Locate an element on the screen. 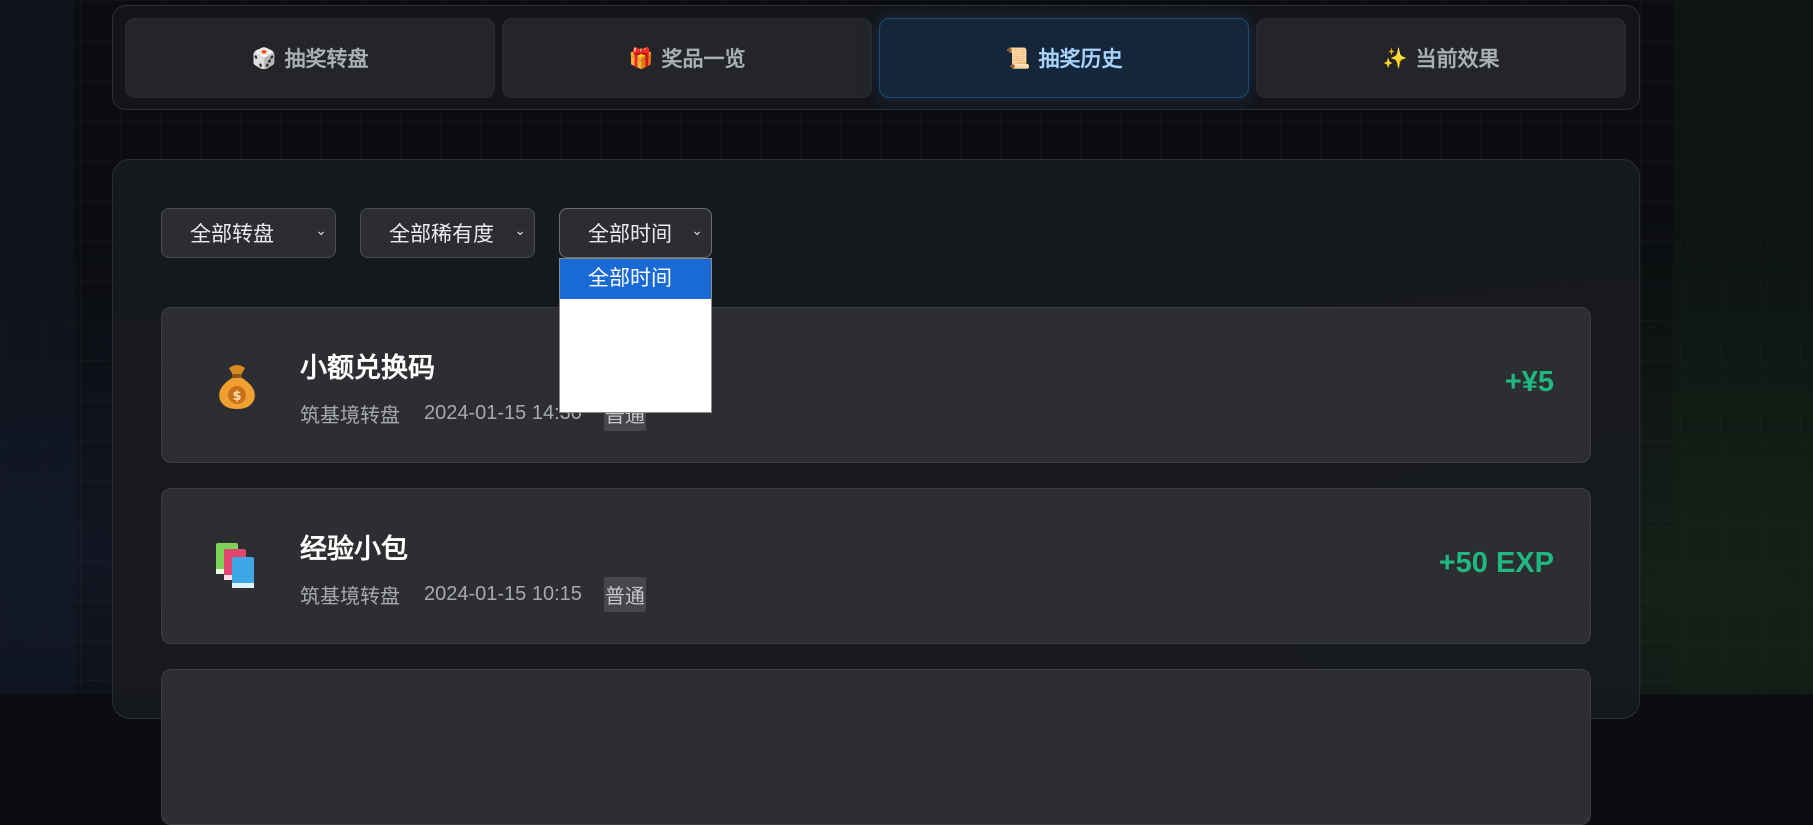 The width and height of the screenshot is (1813, 825). rarity-badge: 普通 is located at coordinates (624, 594).